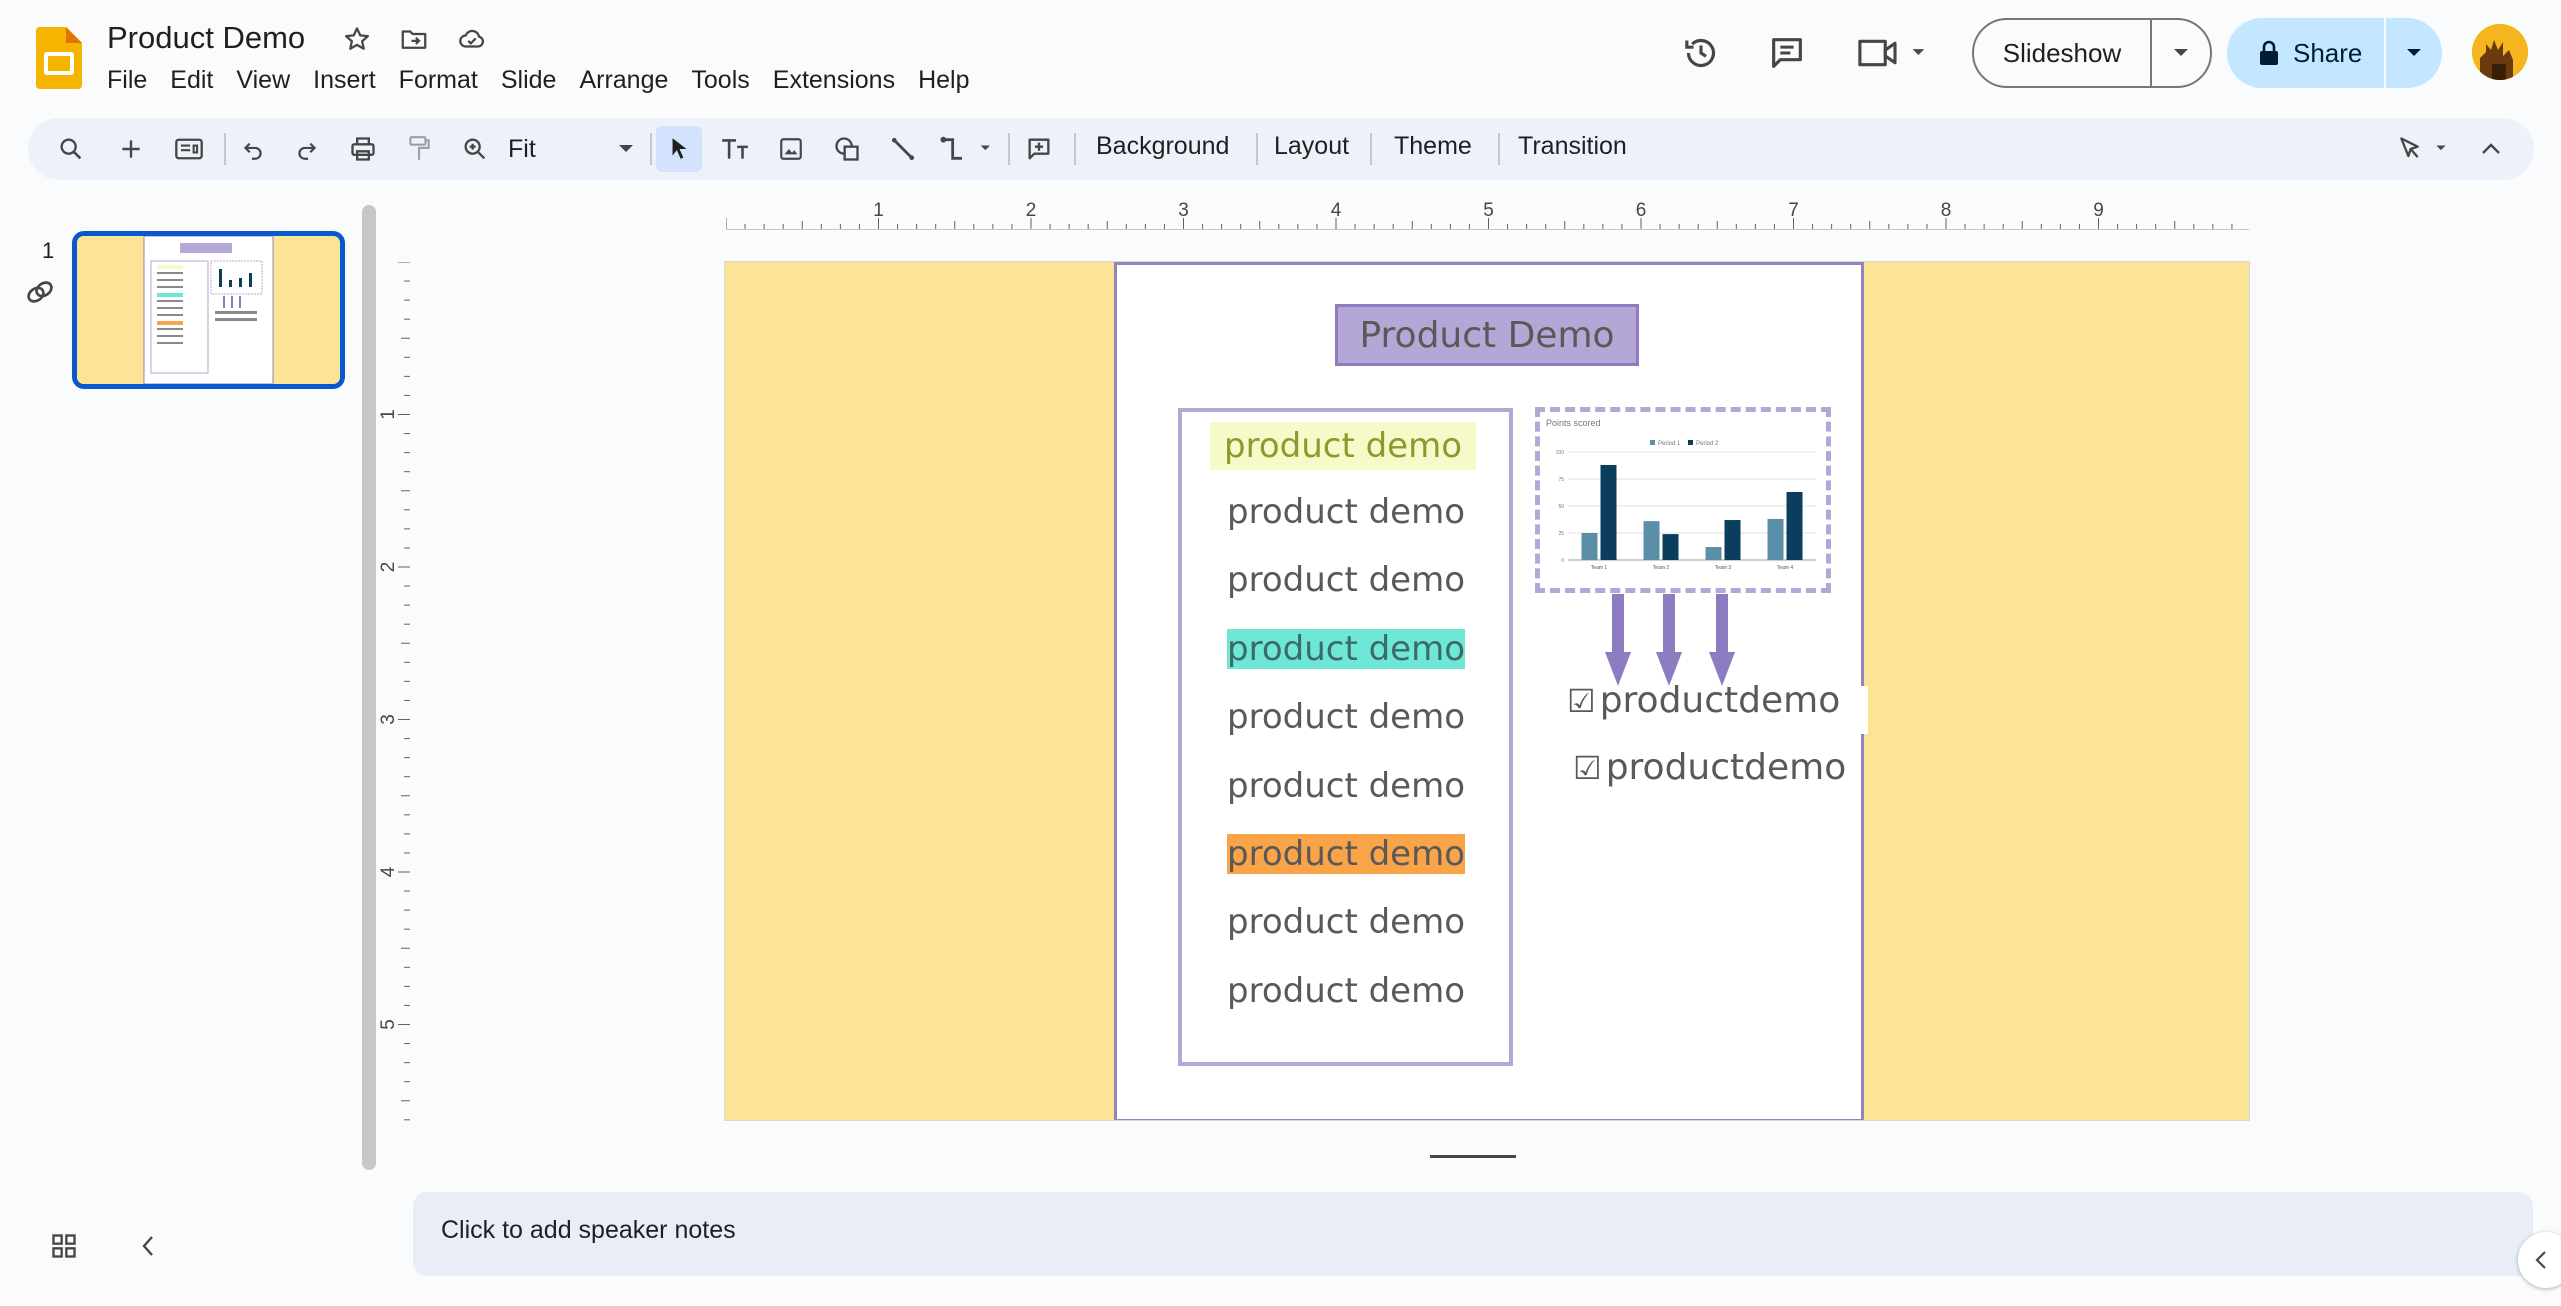 The height and width of the screenshot is (1306, 2561). I want to click on background-button: Background, so click(1162, 146).